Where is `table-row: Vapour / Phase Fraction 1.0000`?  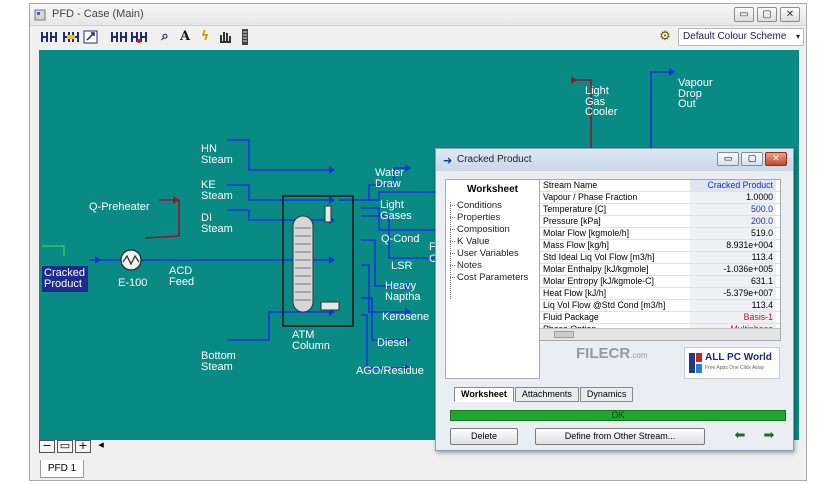
table-row: Vapour / Phase Fraction 1.0000 is located at coordinates (660, 198).